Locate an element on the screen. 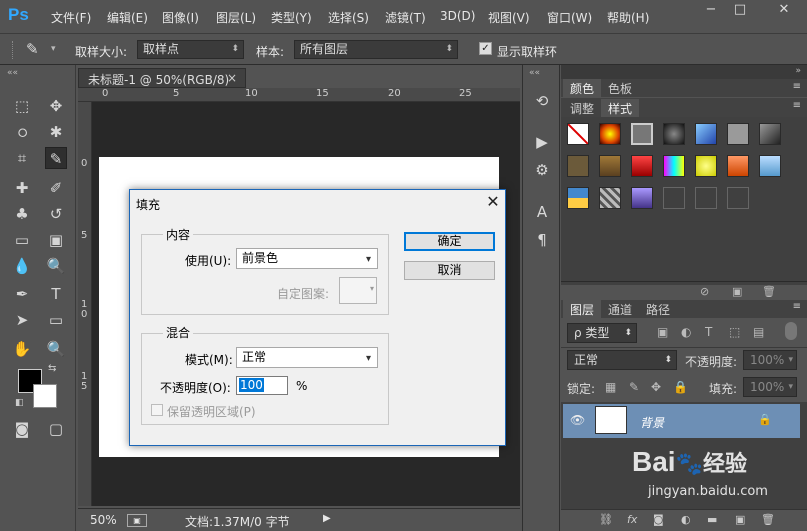 The width and height of the screenshot is (807, 531). zoom-tool-icon: 🔍 is located at coordinates (56, 349).